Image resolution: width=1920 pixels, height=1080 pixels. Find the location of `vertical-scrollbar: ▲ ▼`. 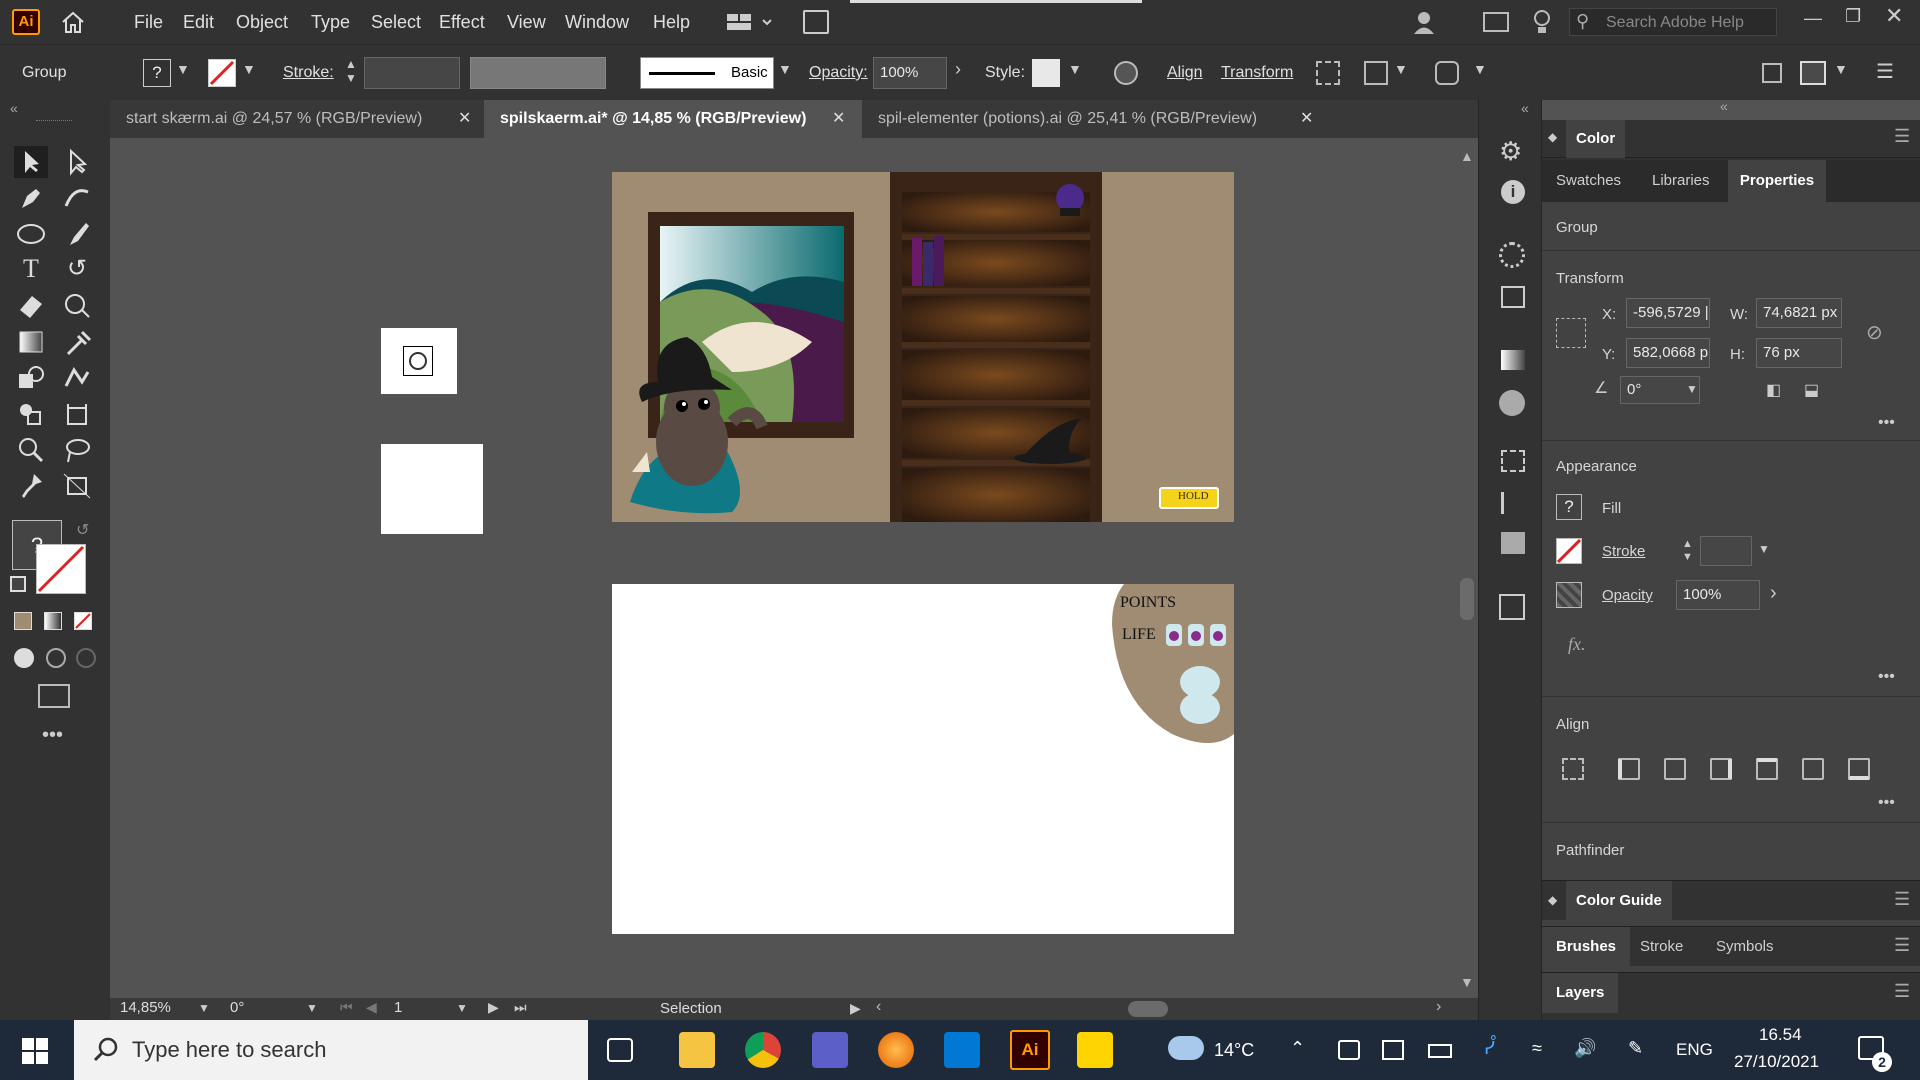

vertical-scrollbar: ▲ ▼ is located at coordinates (1467, 571).